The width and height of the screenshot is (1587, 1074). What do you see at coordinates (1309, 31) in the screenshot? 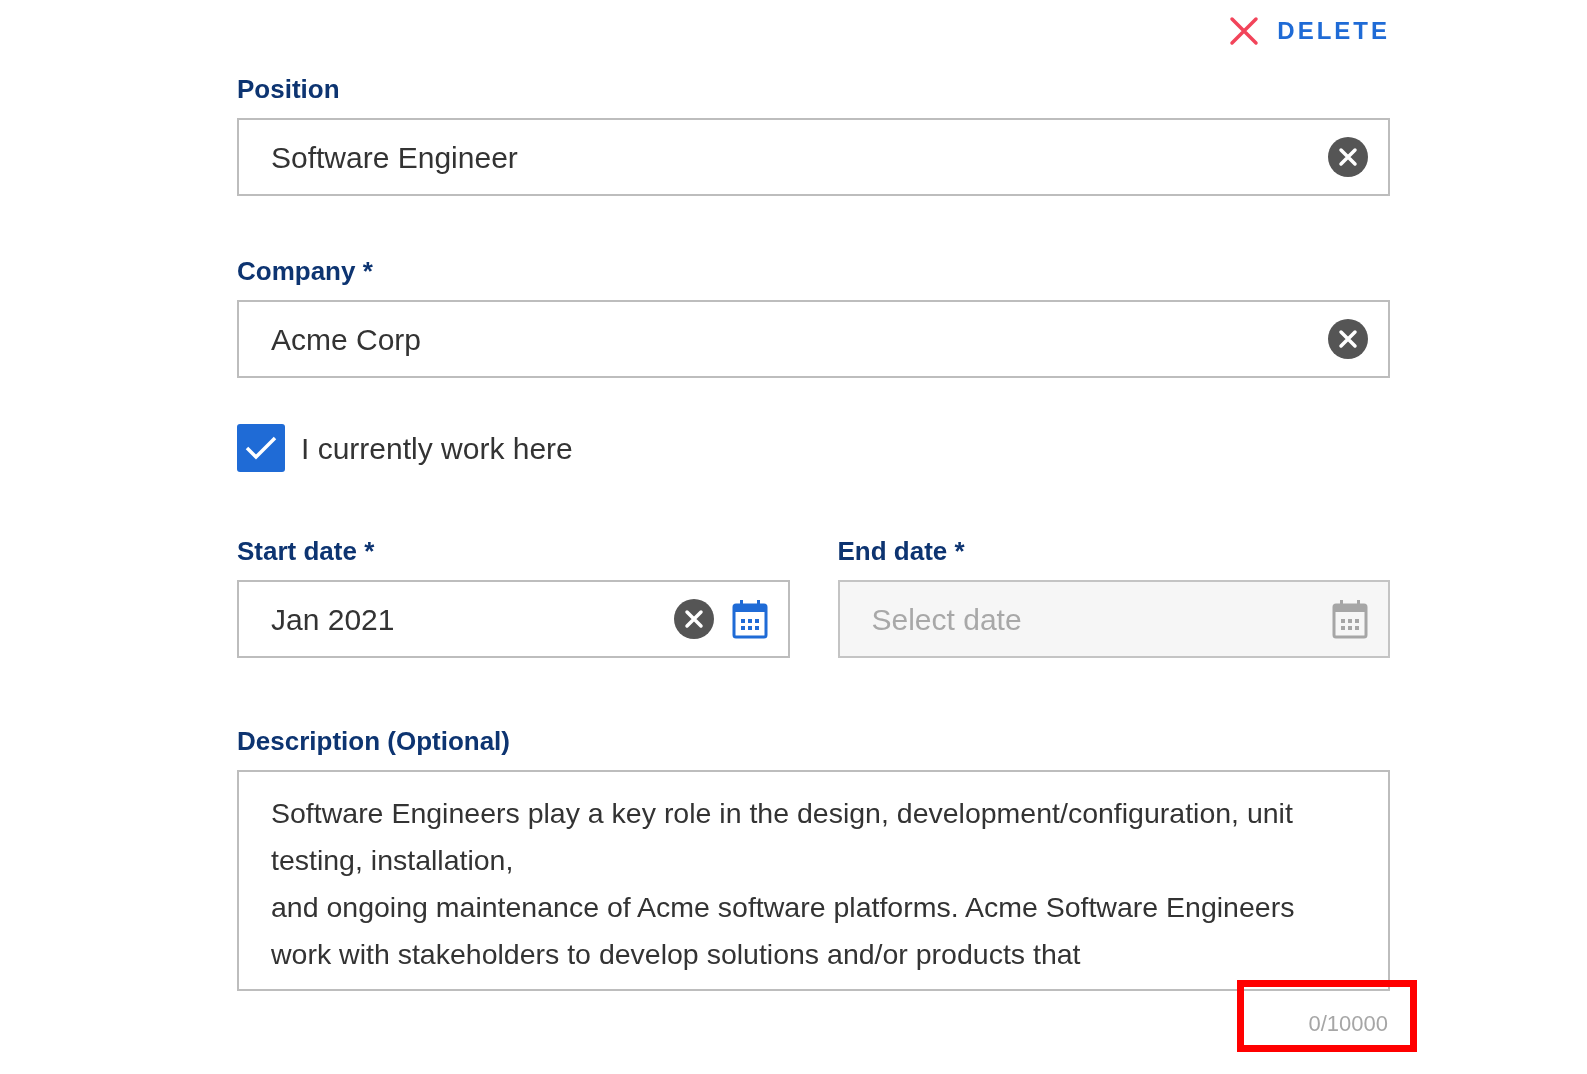
I see `delete-button: DELETE` at bounding box center [1309, 31].